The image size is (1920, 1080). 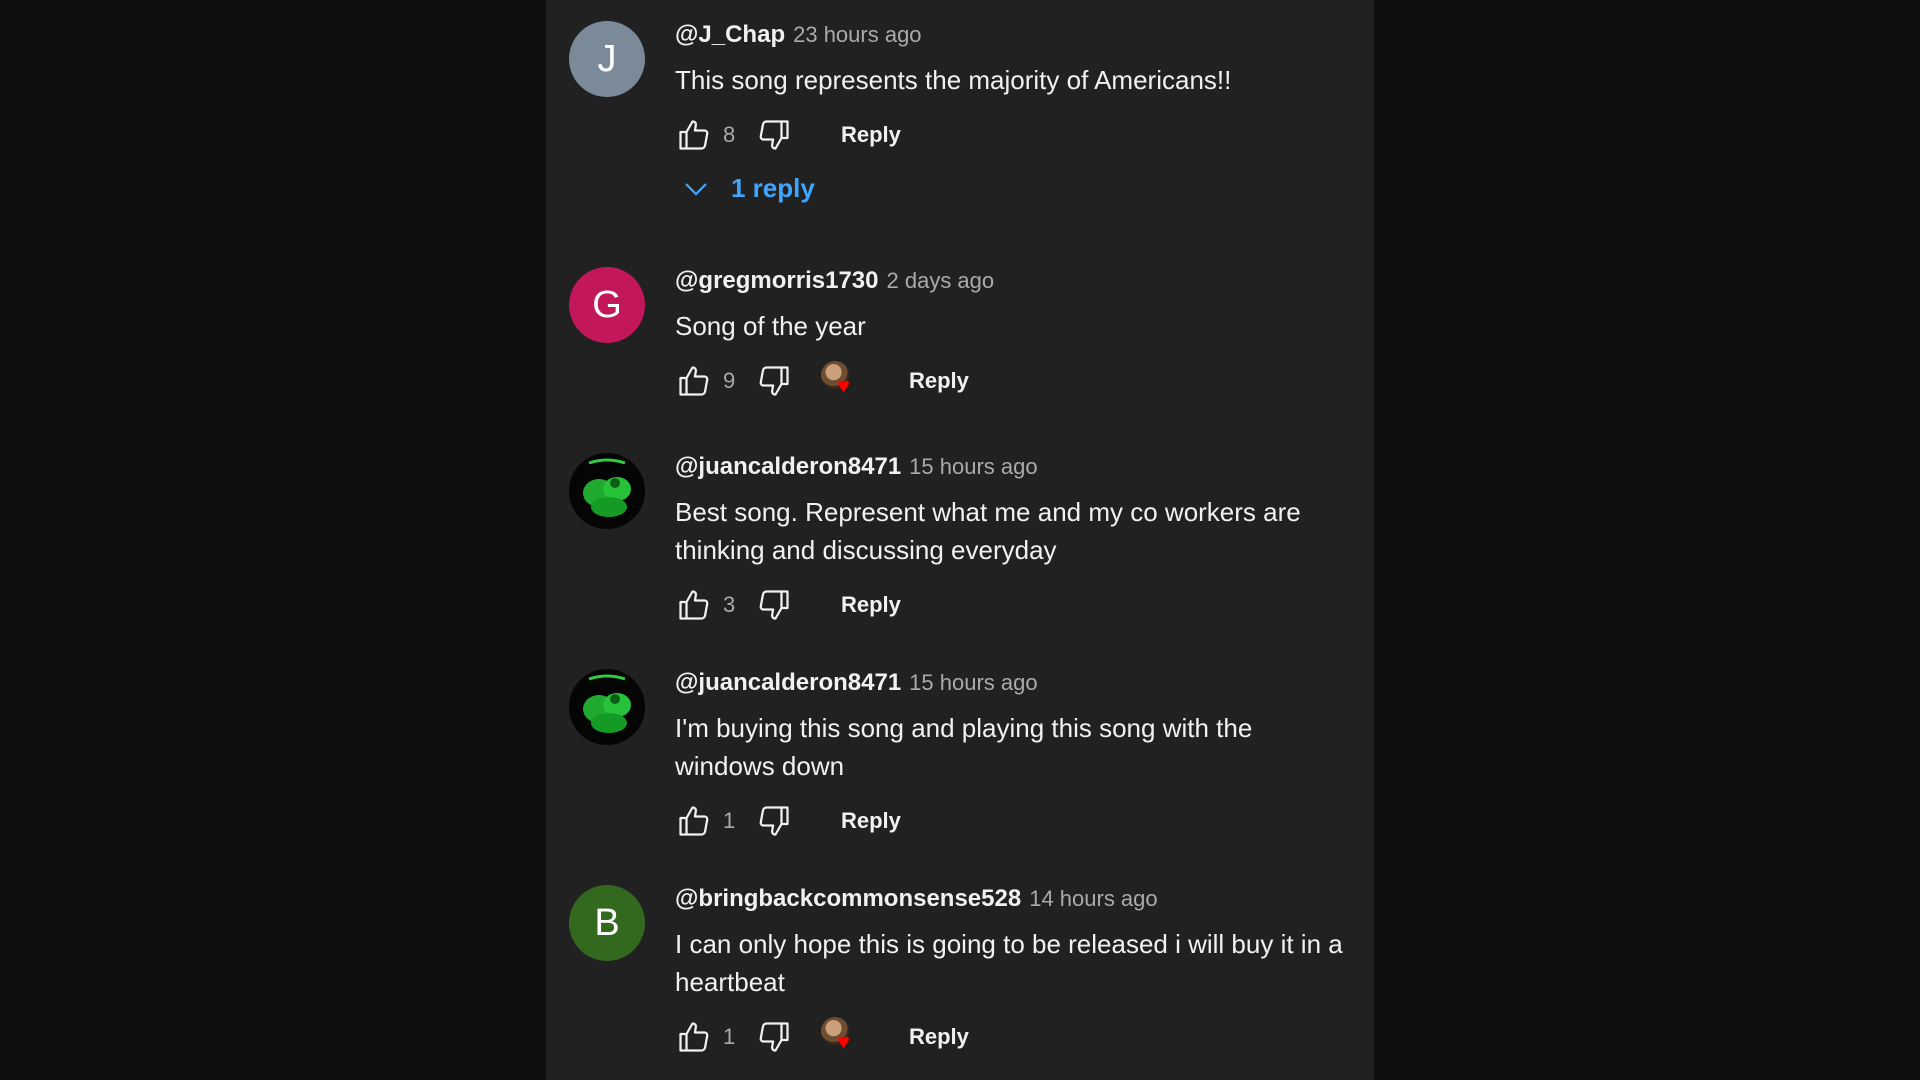 I want to click on comment-author: @bringbackcommonsense528, so click(x=848, y=899).